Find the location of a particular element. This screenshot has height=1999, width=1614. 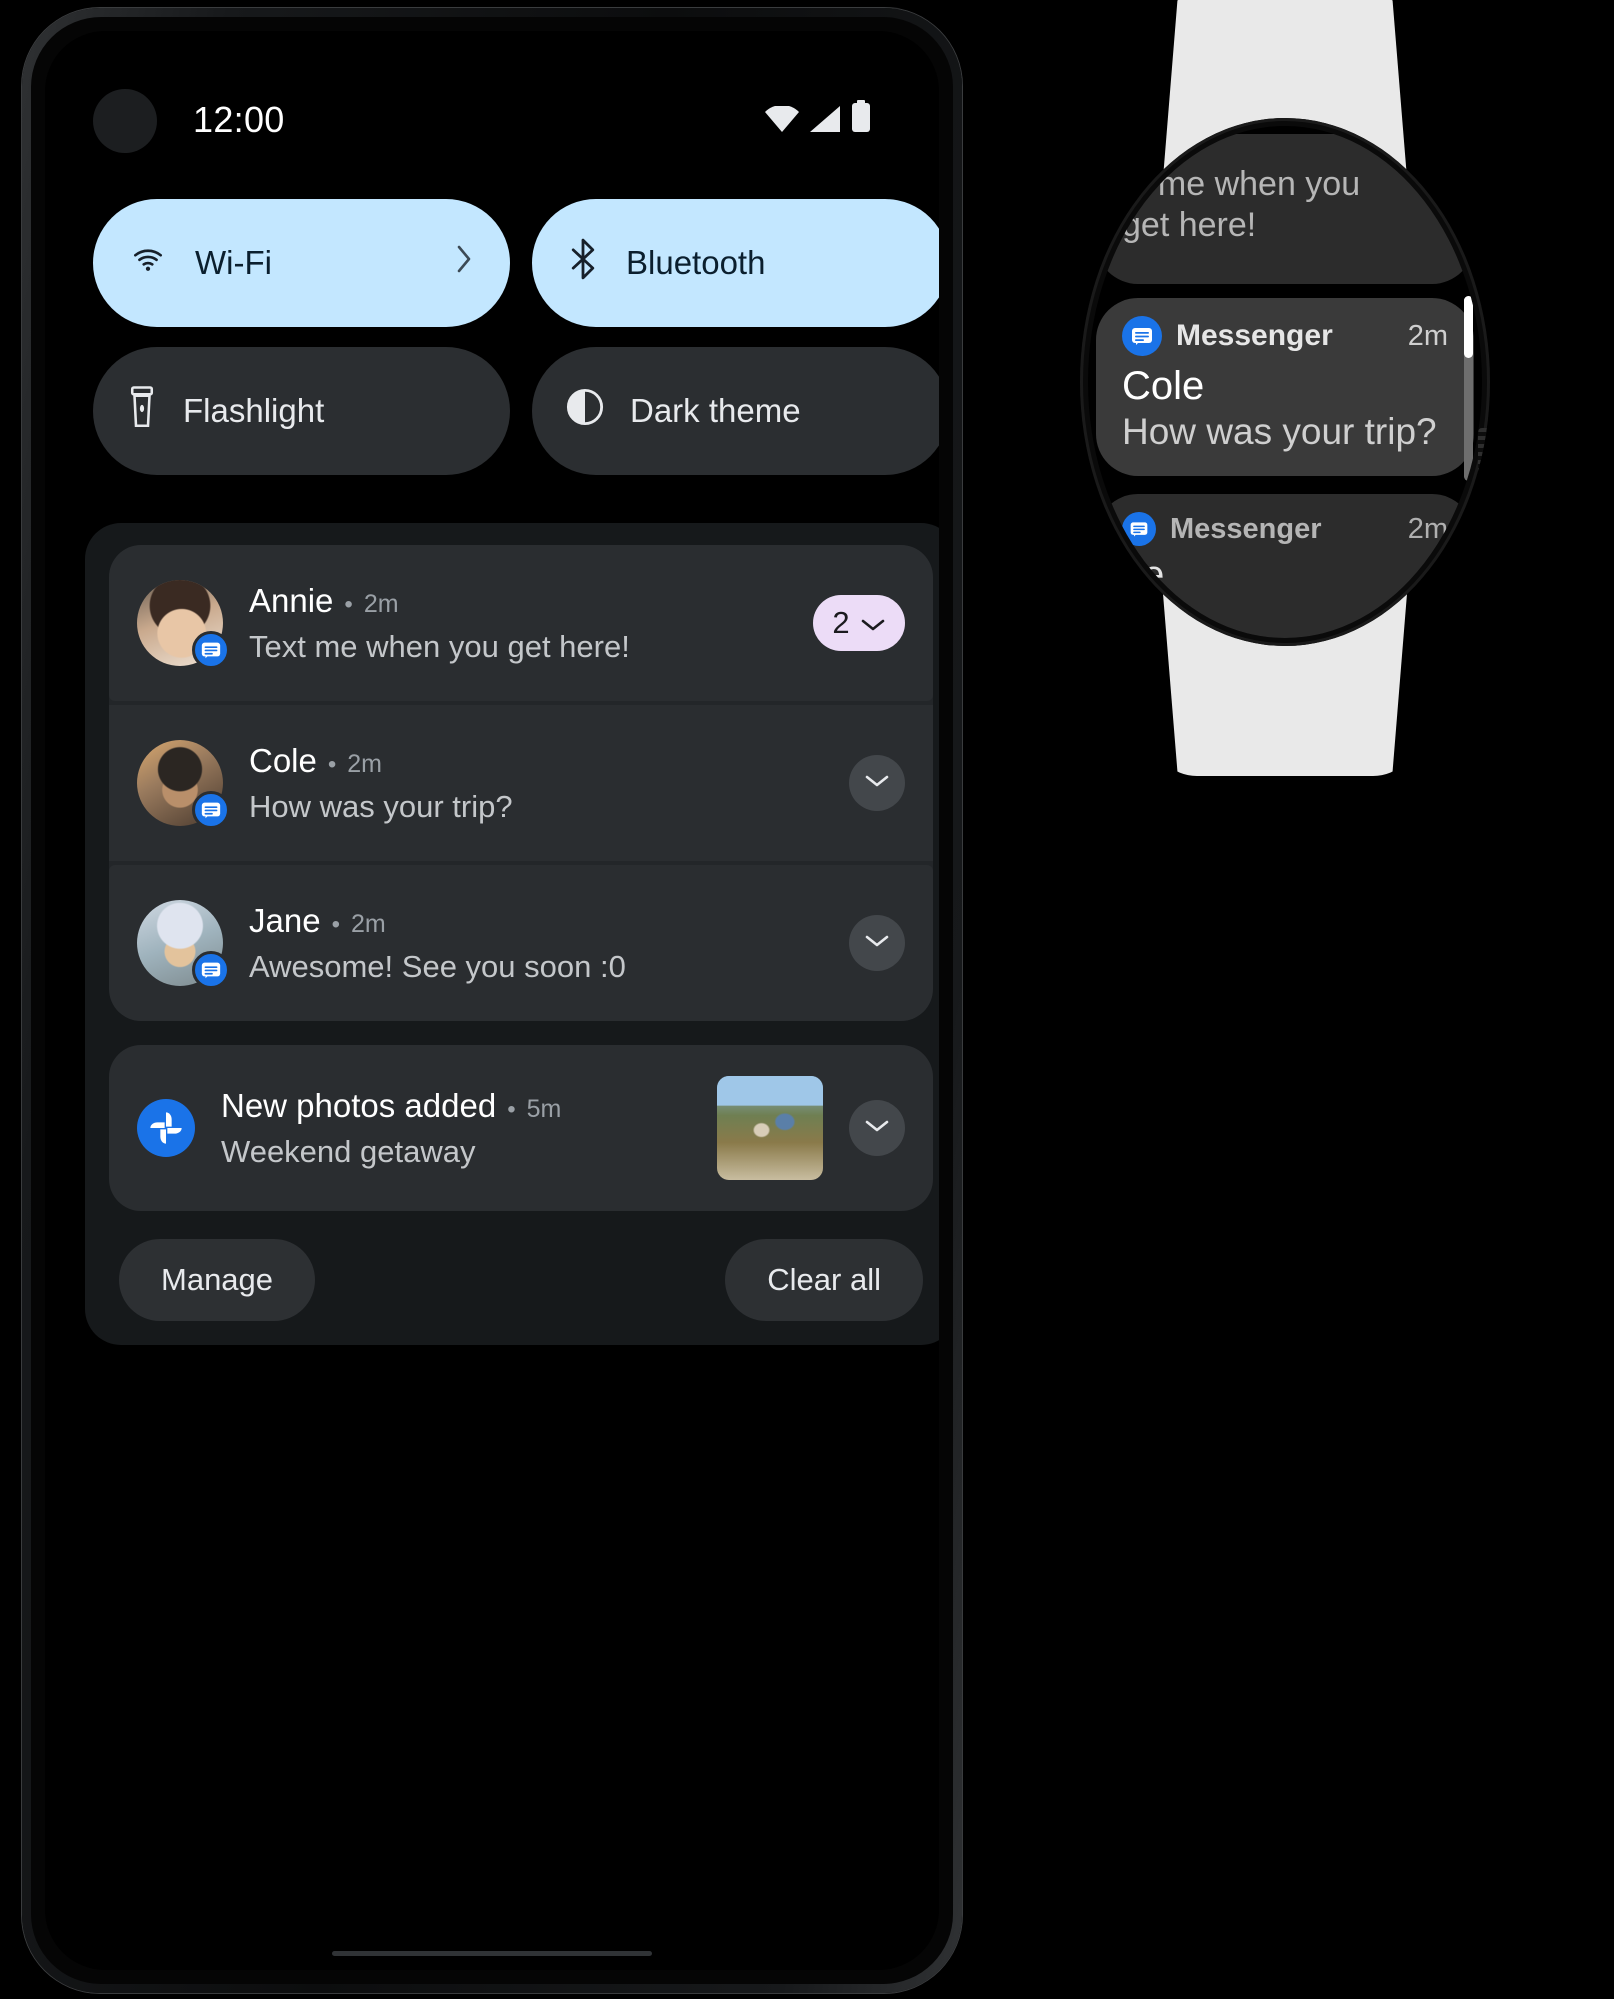

watch-notification-card-partial-bottom: Messenger 2m ne is located at coordinates (1285, 566).